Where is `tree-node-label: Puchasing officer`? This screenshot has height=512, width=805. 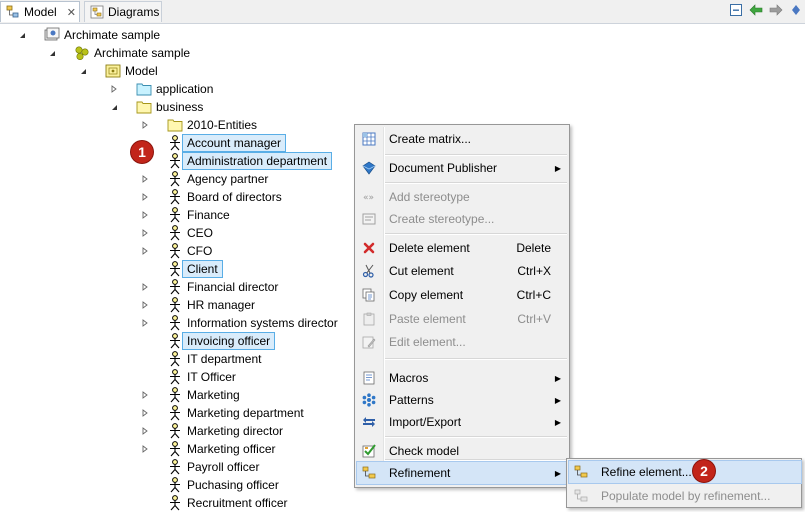
tree-node-label: Puchasing officer is located at coordinates (233, 485).